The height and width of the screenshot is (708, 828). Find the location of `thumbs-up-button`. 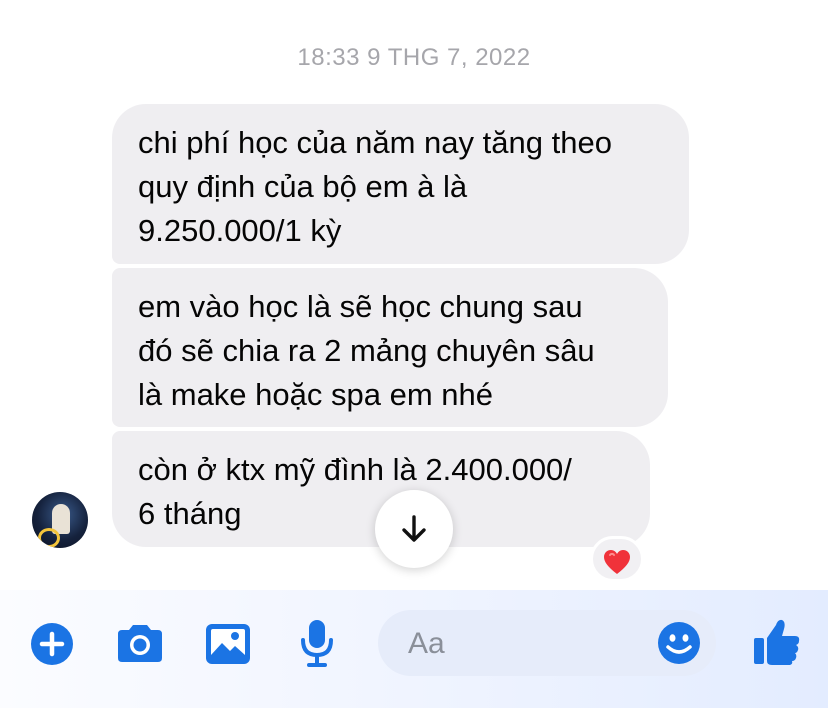

thumbs-up-button is located at coordinates (777, 642).